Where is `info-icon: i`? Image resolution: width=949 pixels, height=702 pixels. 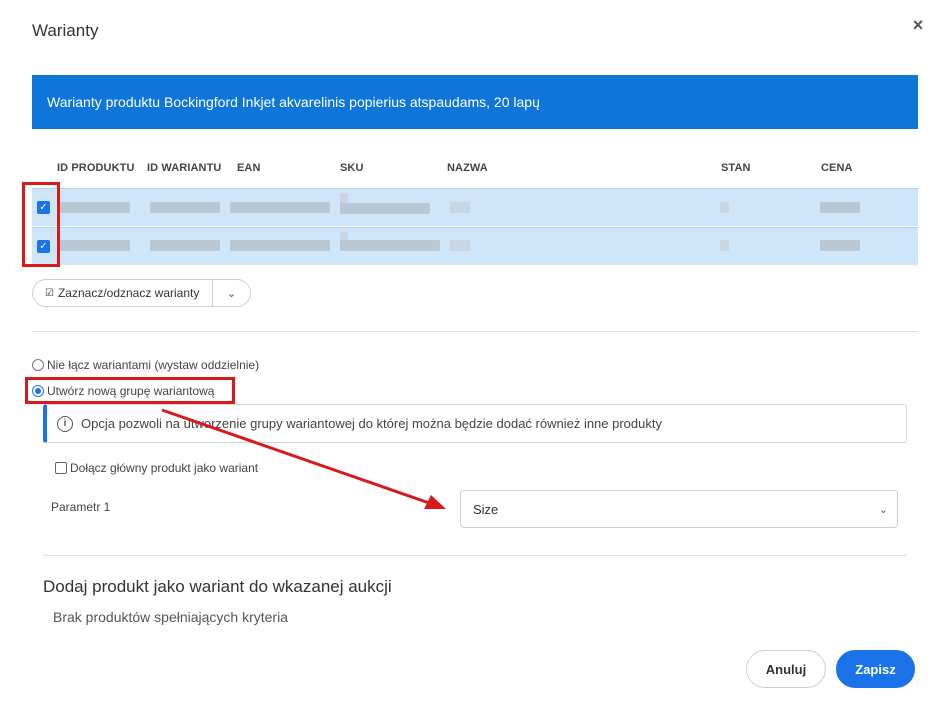 info-icon: i is located at coordinates (65, 423).